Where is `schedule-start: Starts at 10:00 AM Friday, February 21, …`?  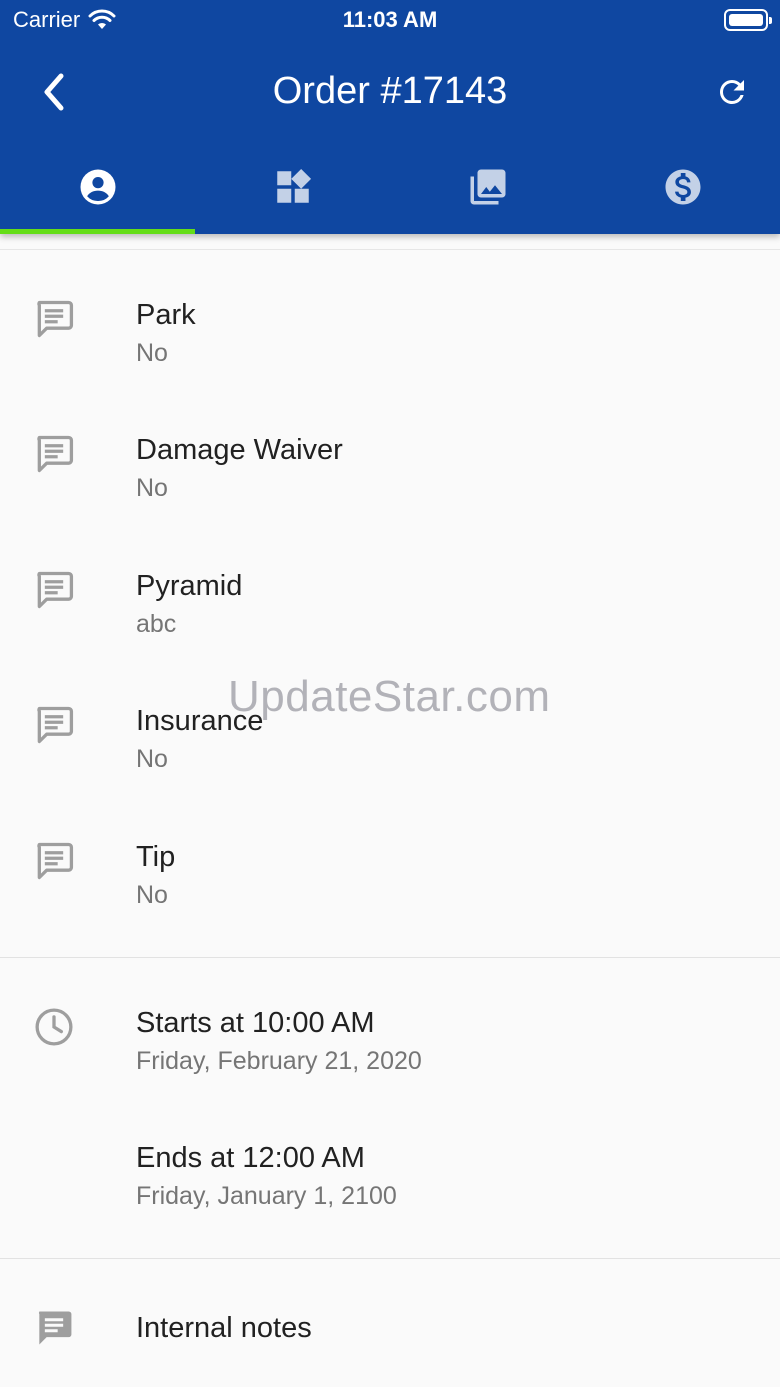 schedule-start: Starts at 10:00 AM Friday, February 21, … is located at coordinates (390, 1060).